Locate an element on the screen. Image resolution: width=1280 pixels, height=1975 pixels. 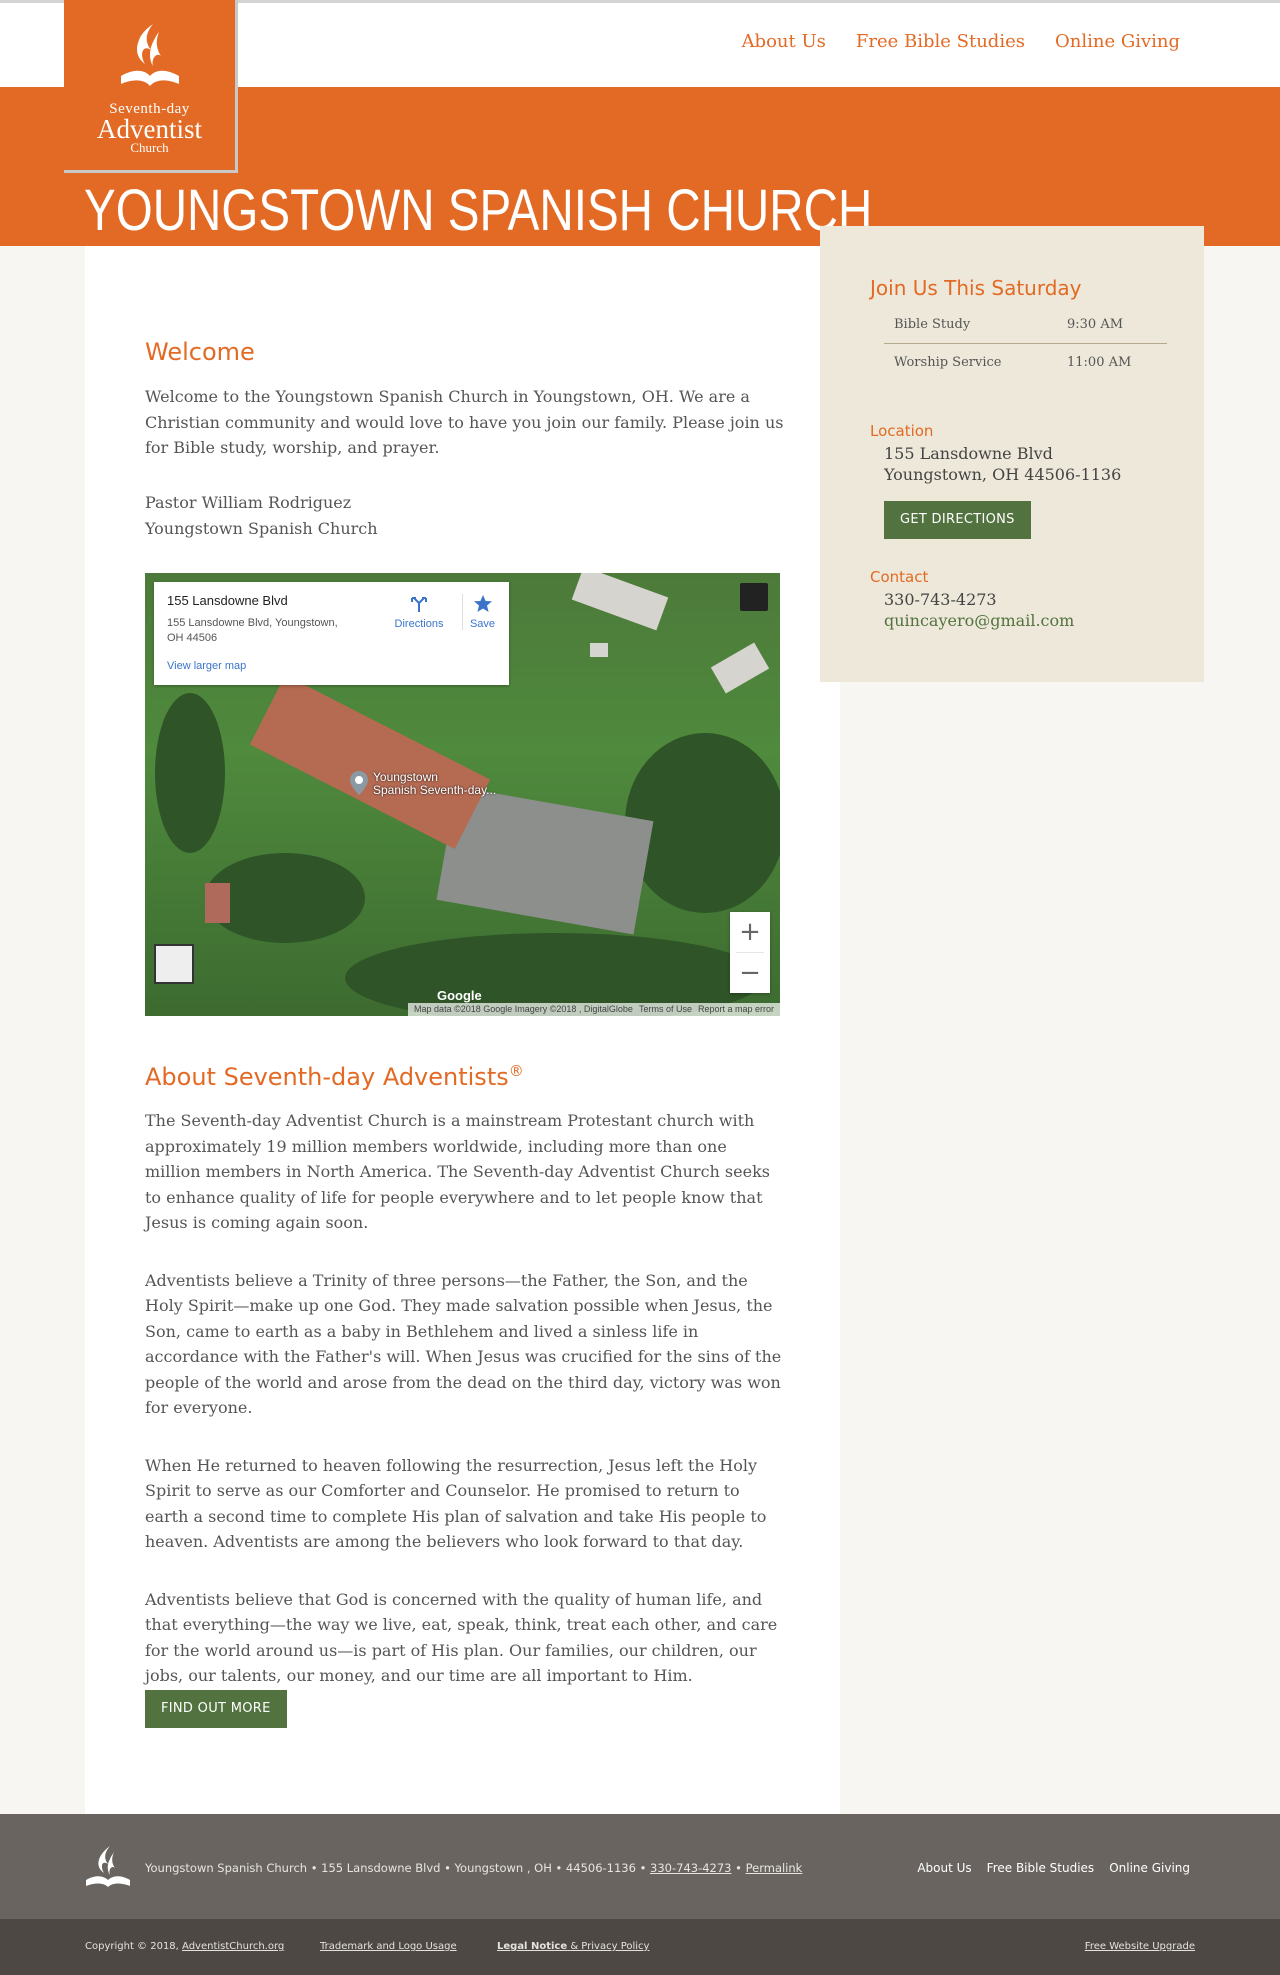
zoom-in-button: + is located at coordinates (750, 932).